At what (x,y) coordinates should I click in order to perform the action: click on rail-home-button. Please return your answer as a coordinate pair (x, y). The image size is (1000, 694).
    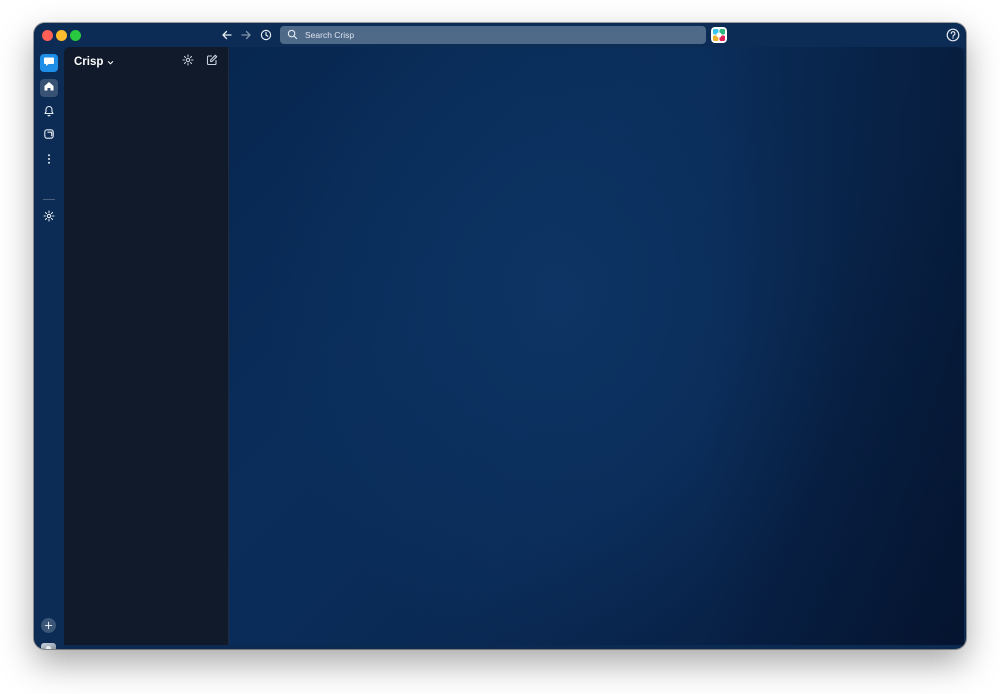
    Looking at the image, I should click on (49, 88).